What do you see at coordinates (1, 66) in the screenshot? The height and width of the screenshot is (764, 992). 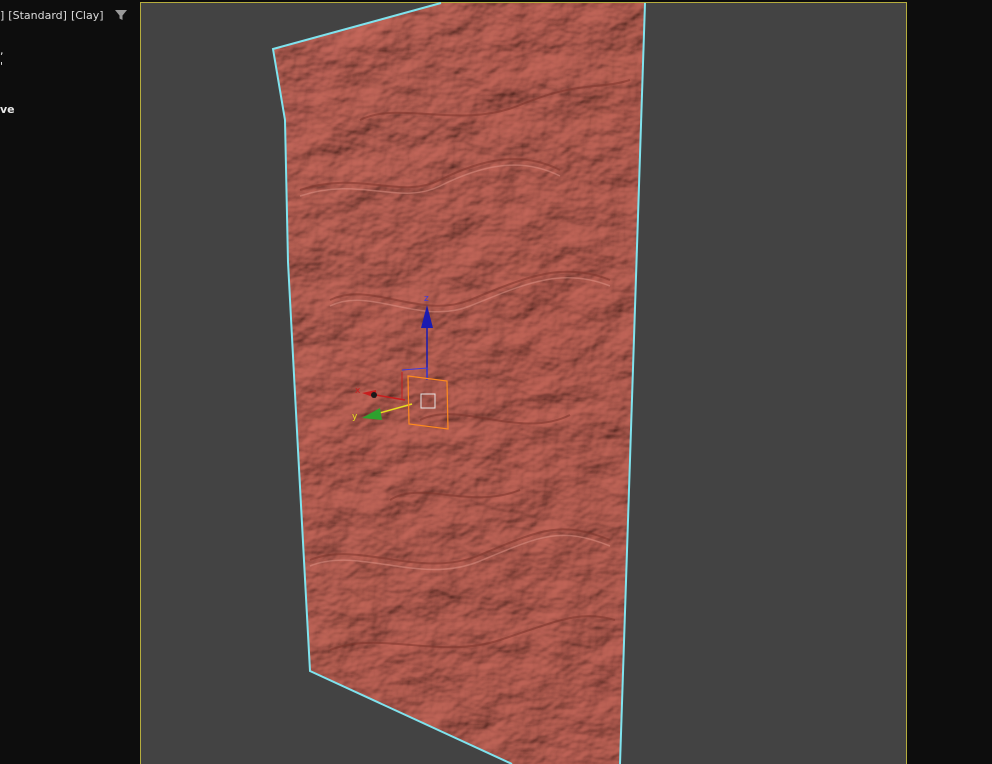 I see `left-panel-item: '` at bounding box center [1, 66].